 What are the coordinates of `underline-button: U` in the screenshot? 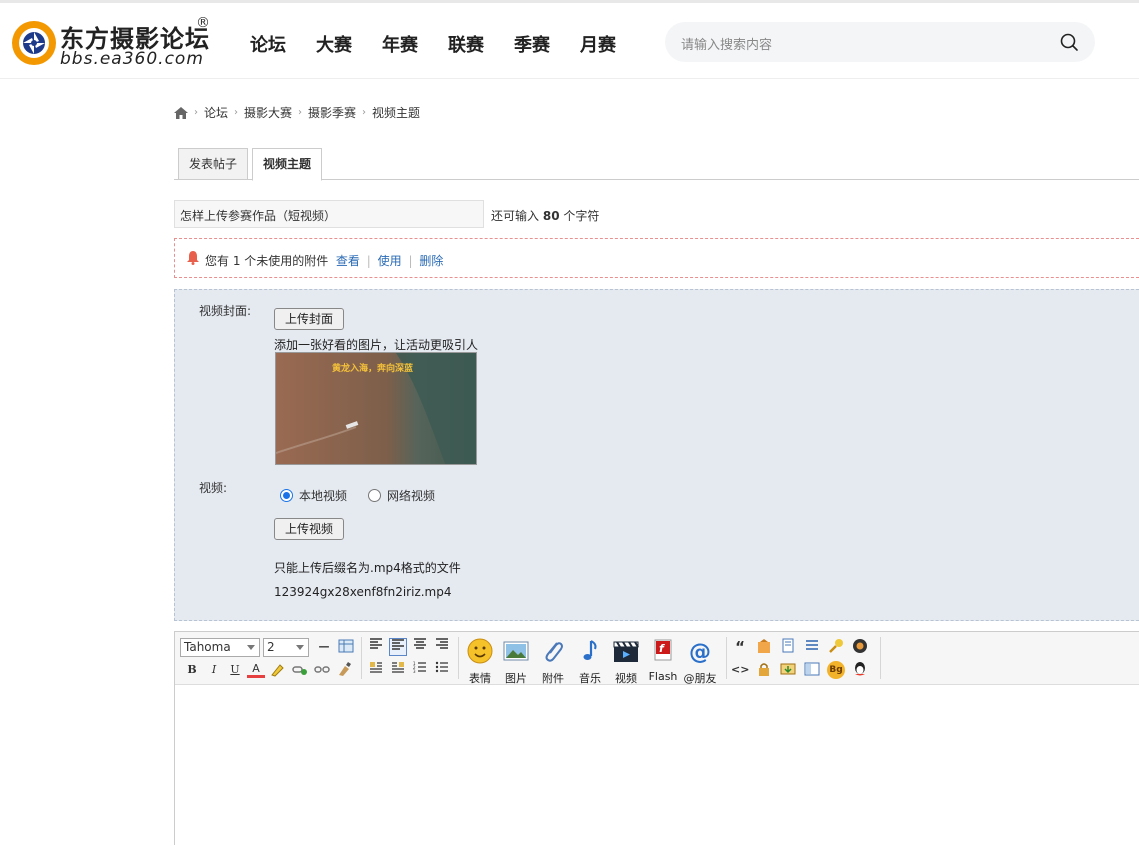 It's located at (235, 670).